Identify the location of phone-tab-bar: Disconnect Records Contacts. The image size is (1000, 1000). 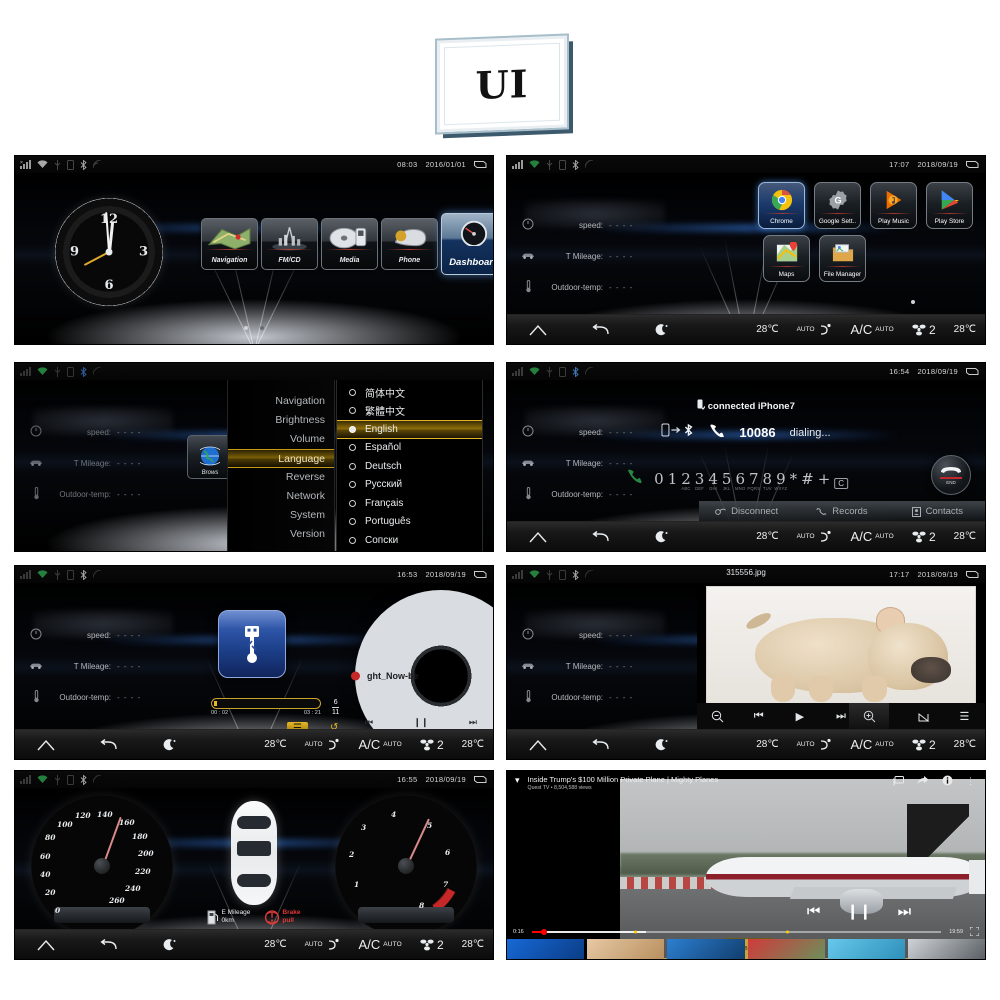
(842, 511).